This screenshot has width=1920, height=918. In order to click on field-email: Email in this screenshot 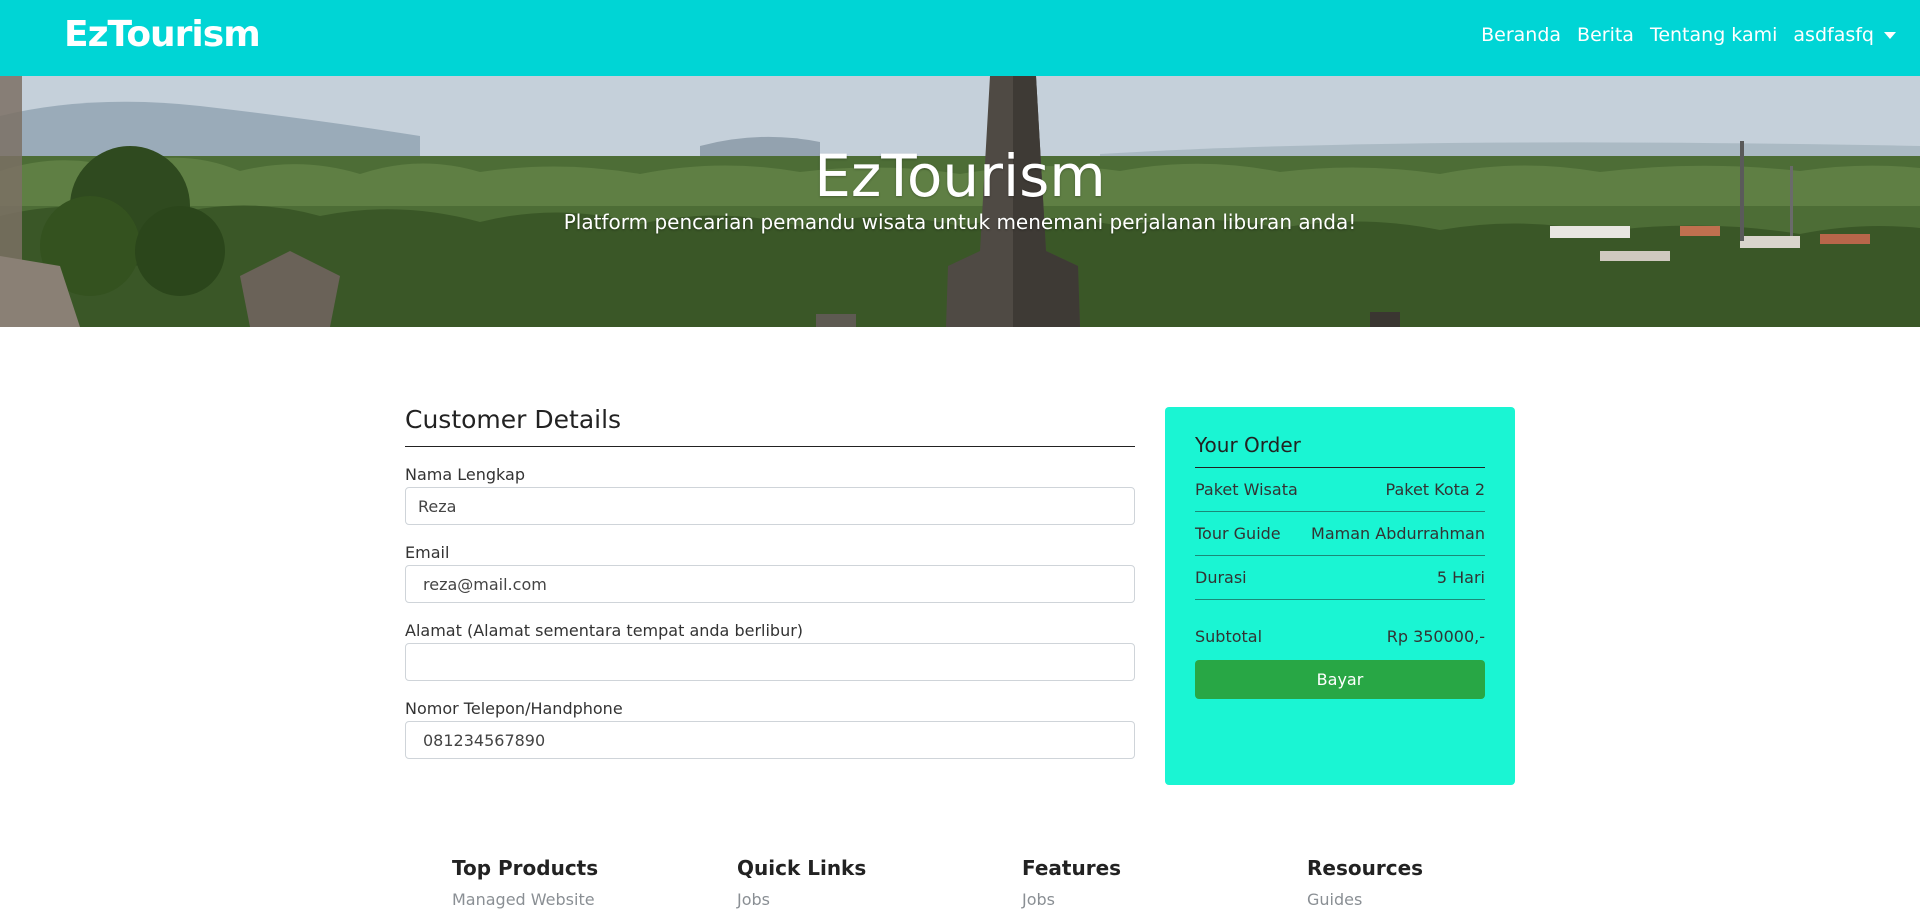, I will do `click(770, 573)`.